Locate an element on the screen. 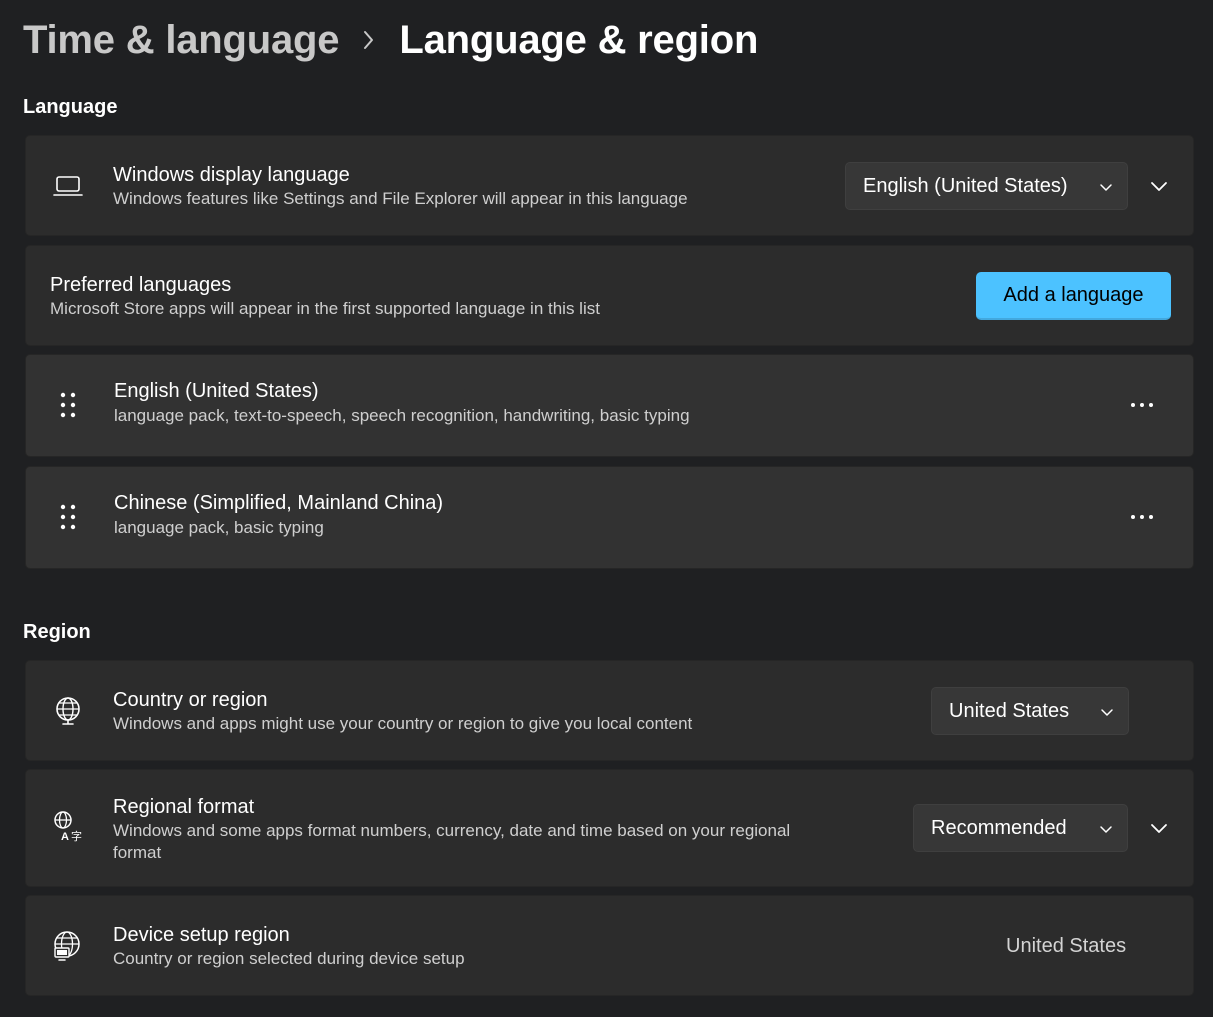 Image resolution: width=1213 pixels, height=1017 pixels. regional-format-dropdown: Recommended is located at coordinates (1020, 828).